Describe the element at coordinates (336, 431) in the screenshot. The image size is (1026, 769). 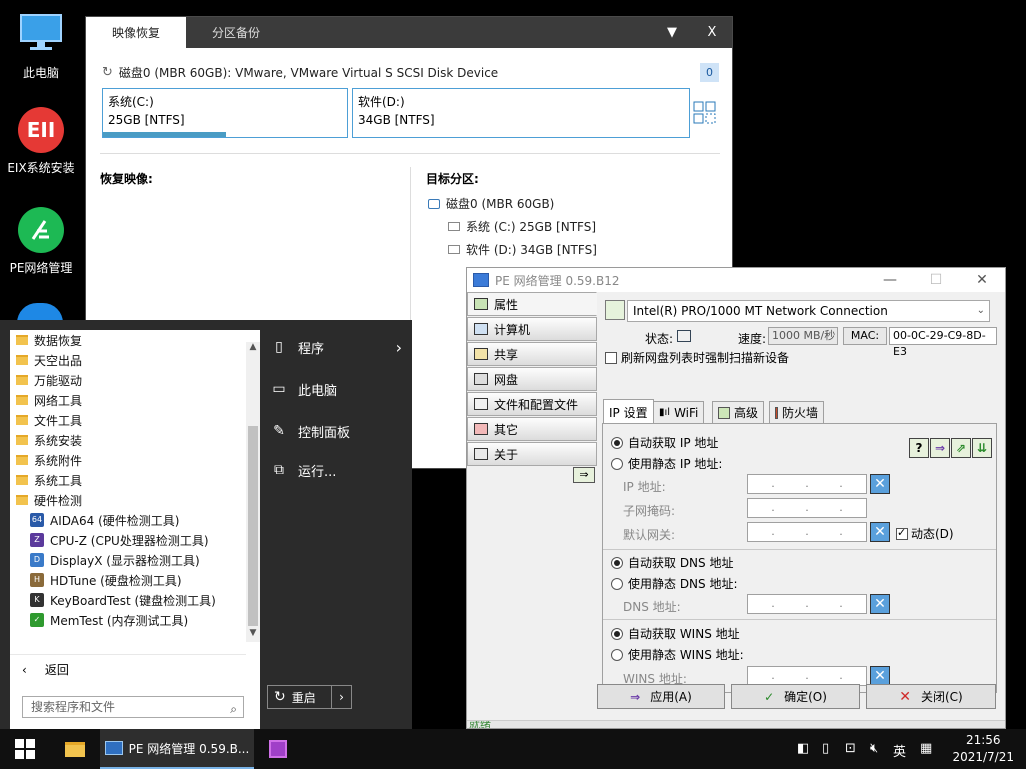
I see `start-item-control-panel: ✎ 控制面板` at that location.